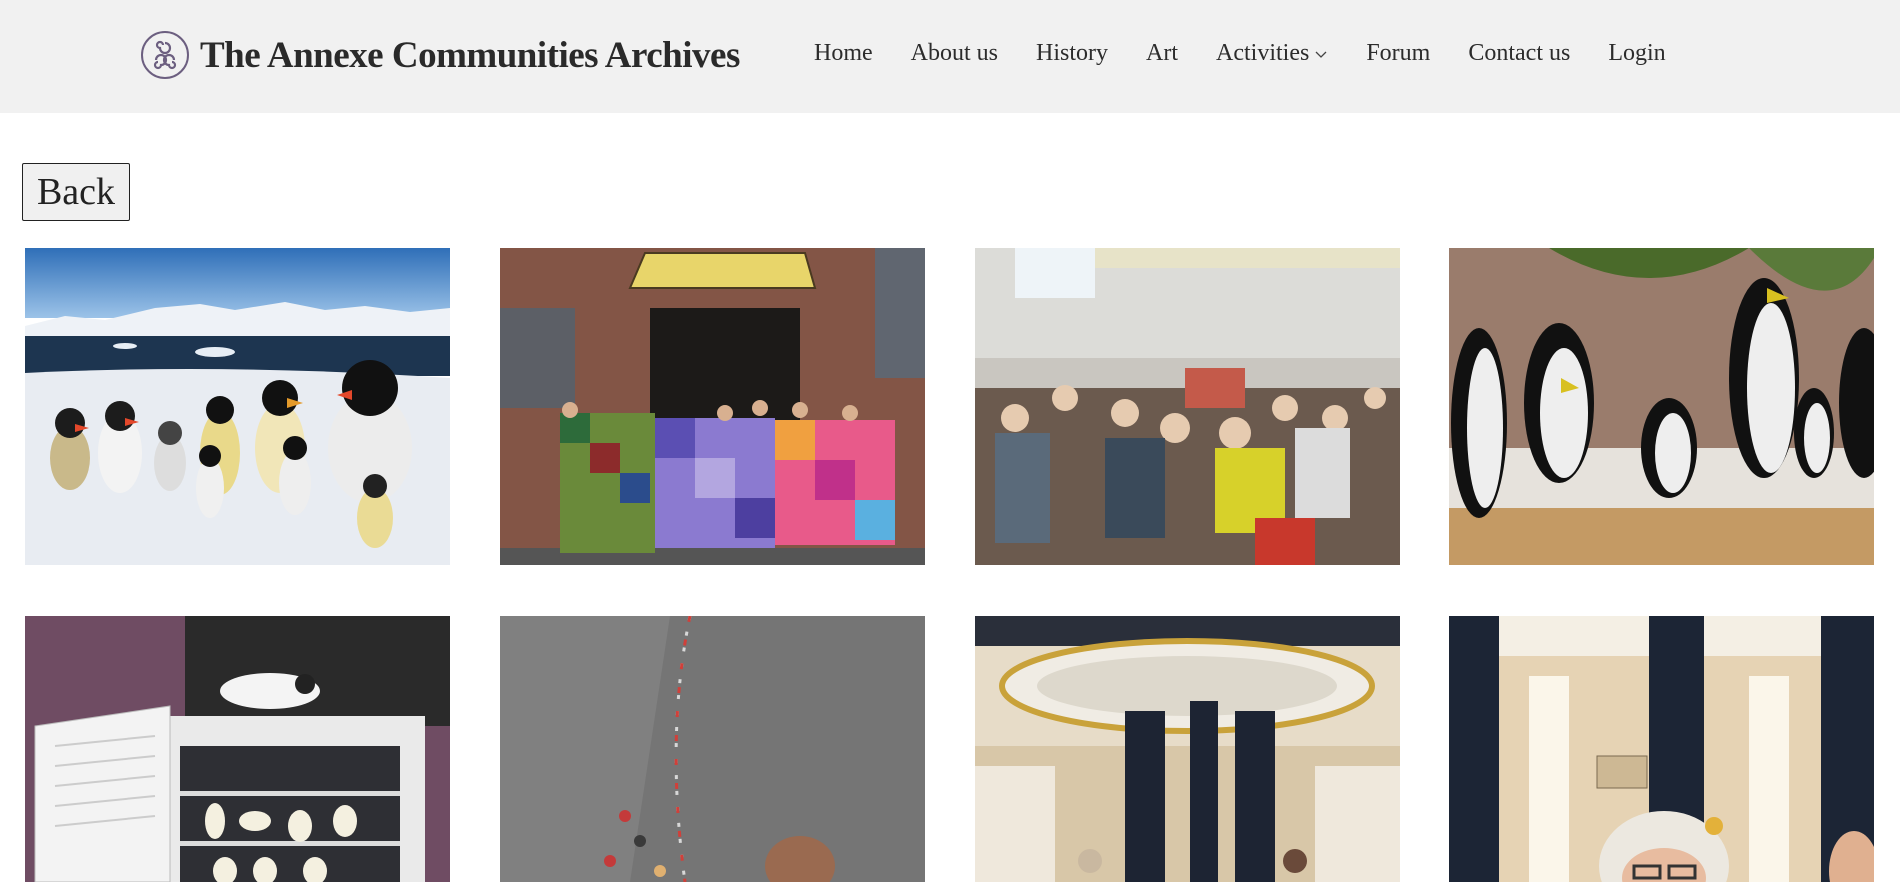 The image size is (1900, 882). I want to click on gallery-photo-woman-ship, so click(1661, 749).